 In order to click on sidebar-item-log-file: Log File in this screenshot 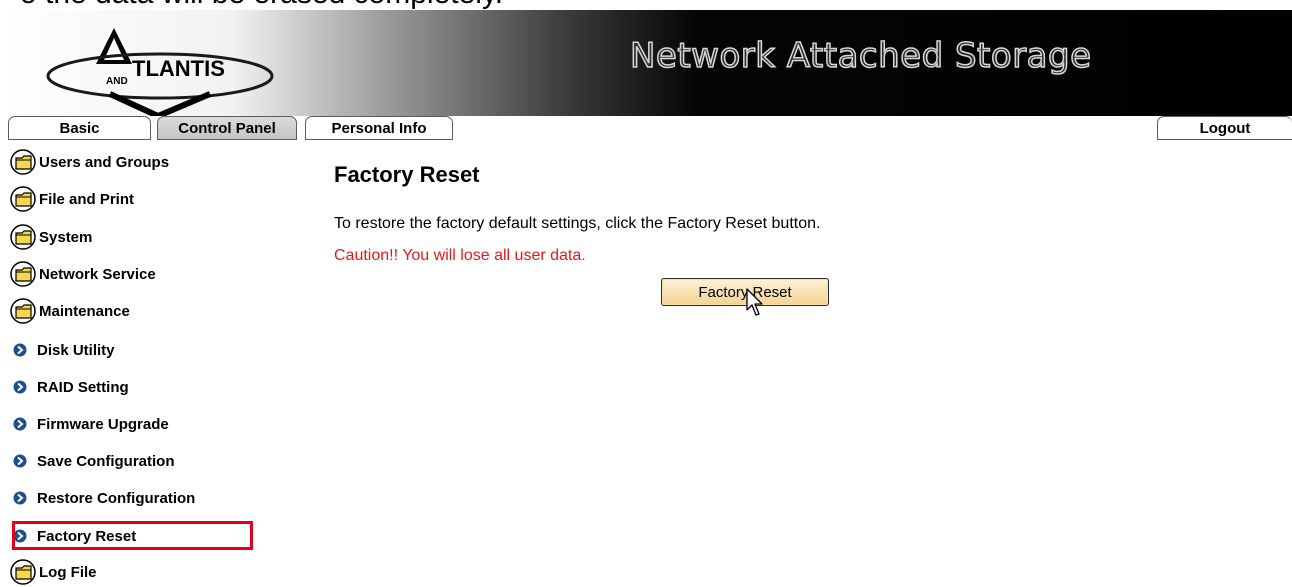, I will do `click(53, 572)`.